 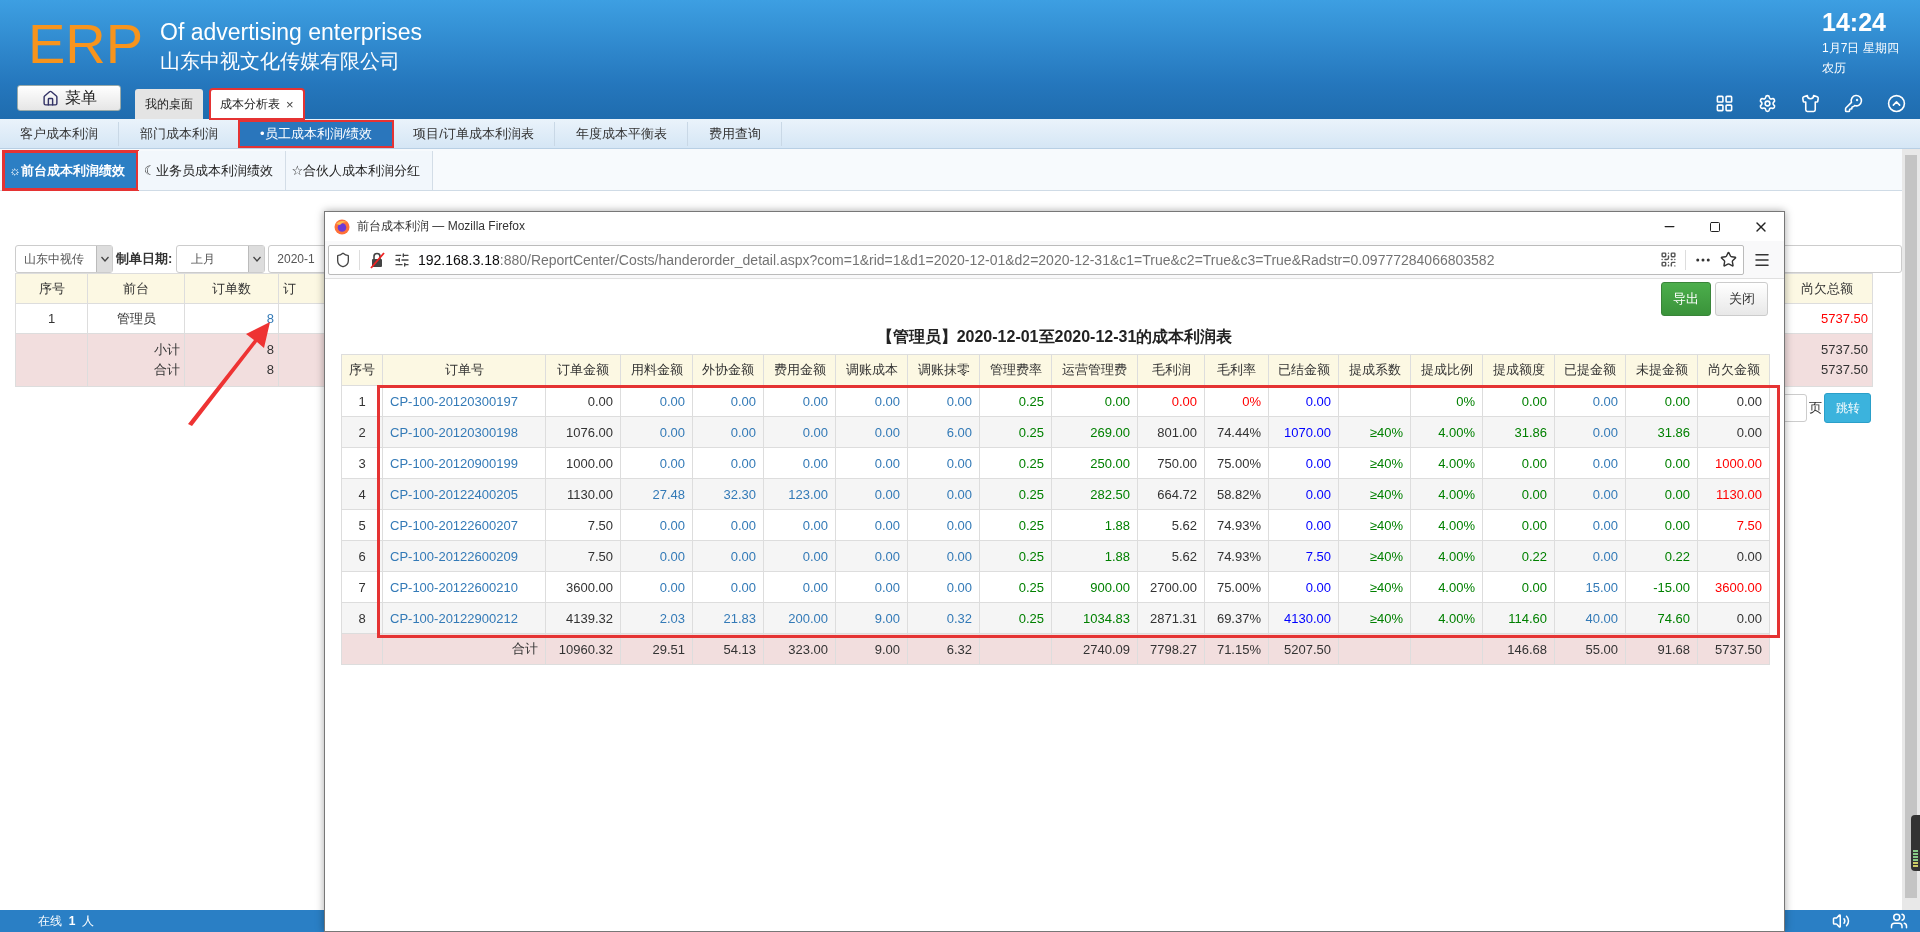 I want to click on lock-crossed-icon, so click(x=377, y=259).